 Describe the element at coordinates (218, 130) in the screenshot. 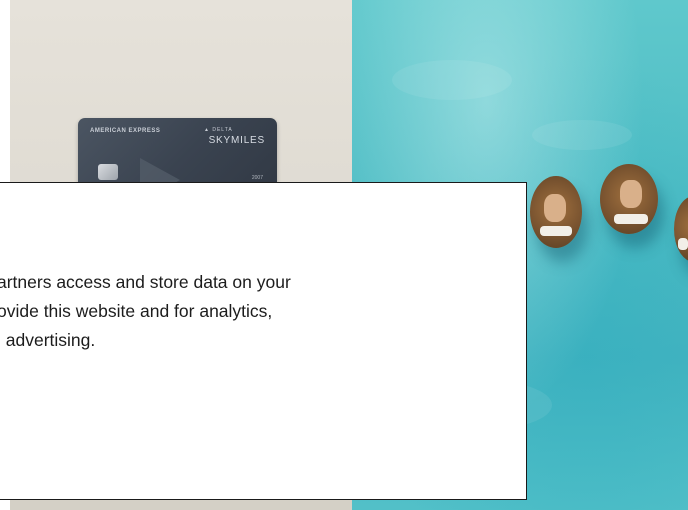

I see `card-partner-label: ▲ DELTA` at that location.